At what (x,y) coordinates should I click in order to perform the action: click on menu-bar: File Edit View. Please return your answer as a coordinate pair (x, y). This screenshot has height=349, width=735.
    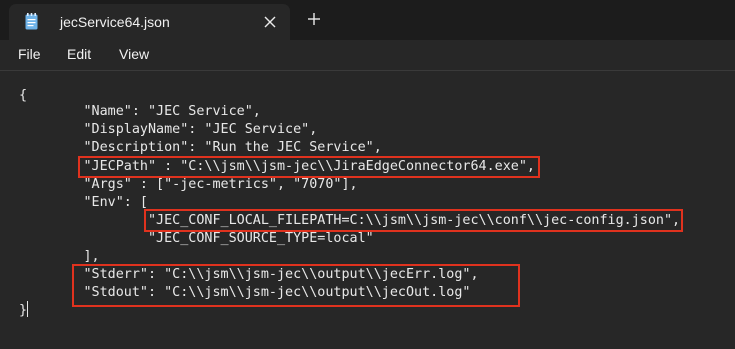
    Looking at the image, I should click on (367, 55).